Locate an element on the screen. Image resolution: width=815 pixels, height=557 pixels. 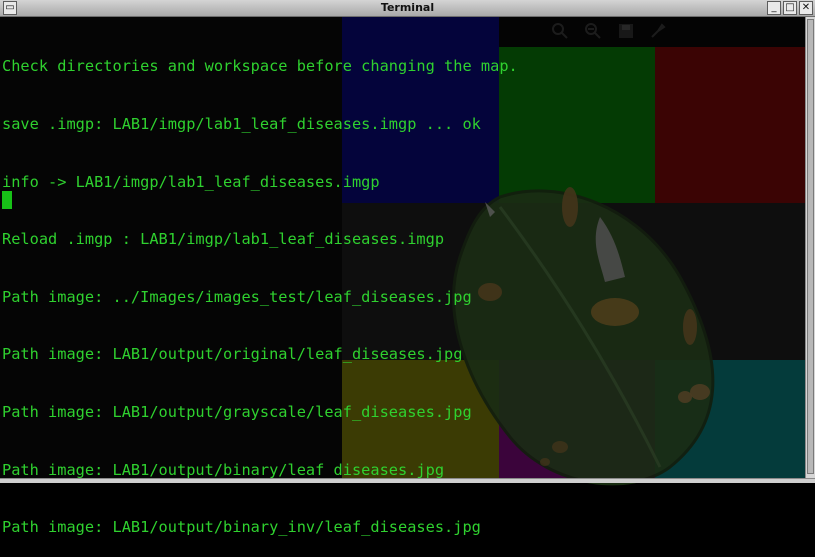
window-title: Terminal is located at coordinates (407, 7).